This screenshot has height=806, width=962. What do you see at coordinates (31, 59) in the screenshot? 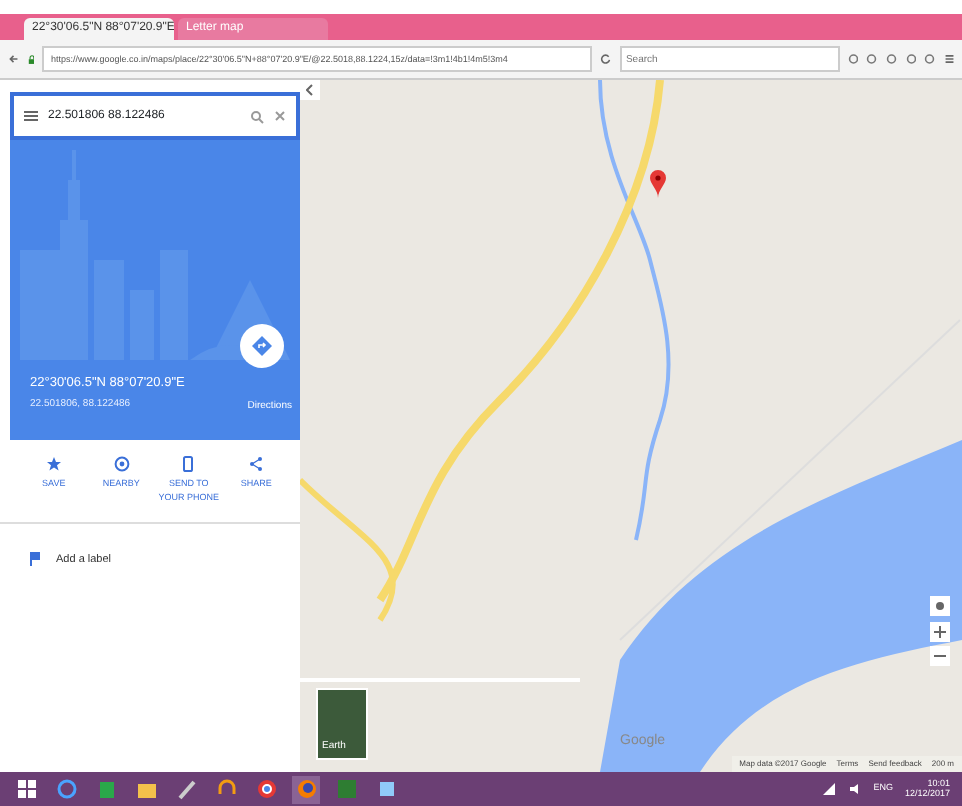
I see `lock-icon` at bounding box center [31, 59].